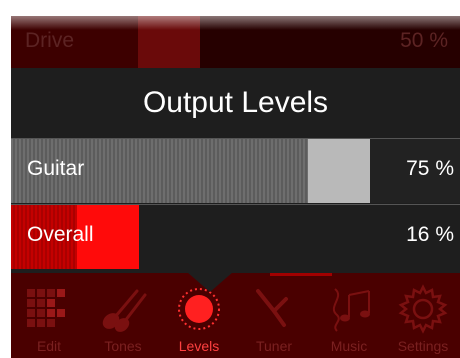 The image size is (460, 358). Describe the element at coordinates (230, 15) in the screenshot. I see `top-fade-overlay` at that location.